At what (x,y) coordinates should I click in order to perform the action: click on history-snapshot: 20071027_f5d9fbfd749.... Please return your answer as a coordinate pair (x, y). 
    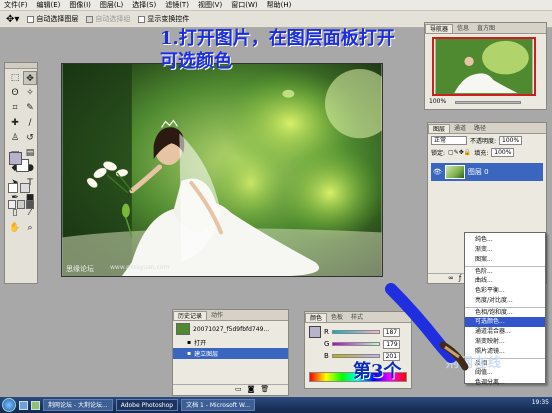
    Looking at the image, I should click on (230, 329).